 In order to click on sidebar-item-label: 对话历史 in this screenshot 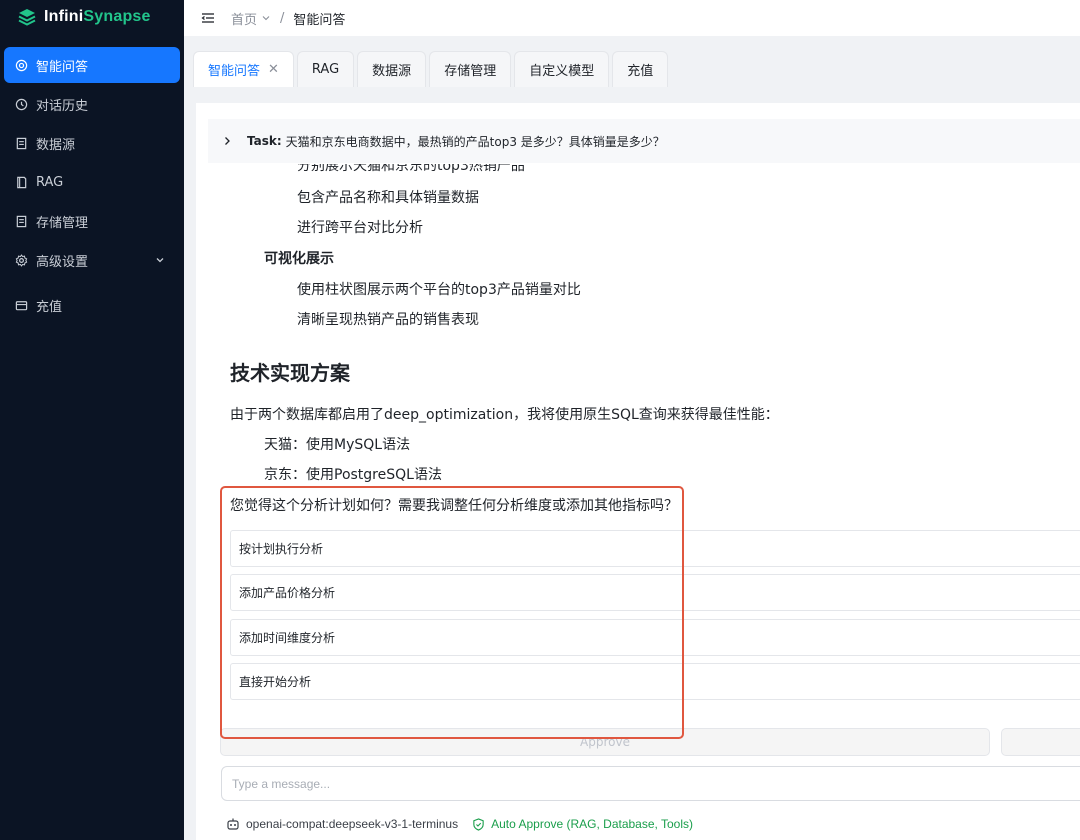, I will do `click(62, 106)`.